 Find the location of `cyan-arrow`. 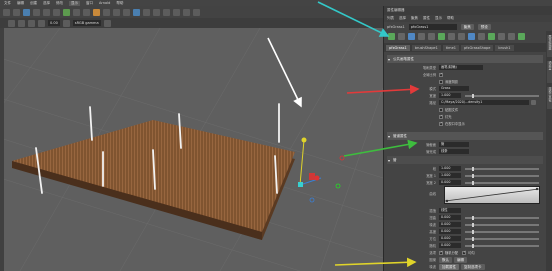

cyan-arrow is located at coordinates (353, 19).